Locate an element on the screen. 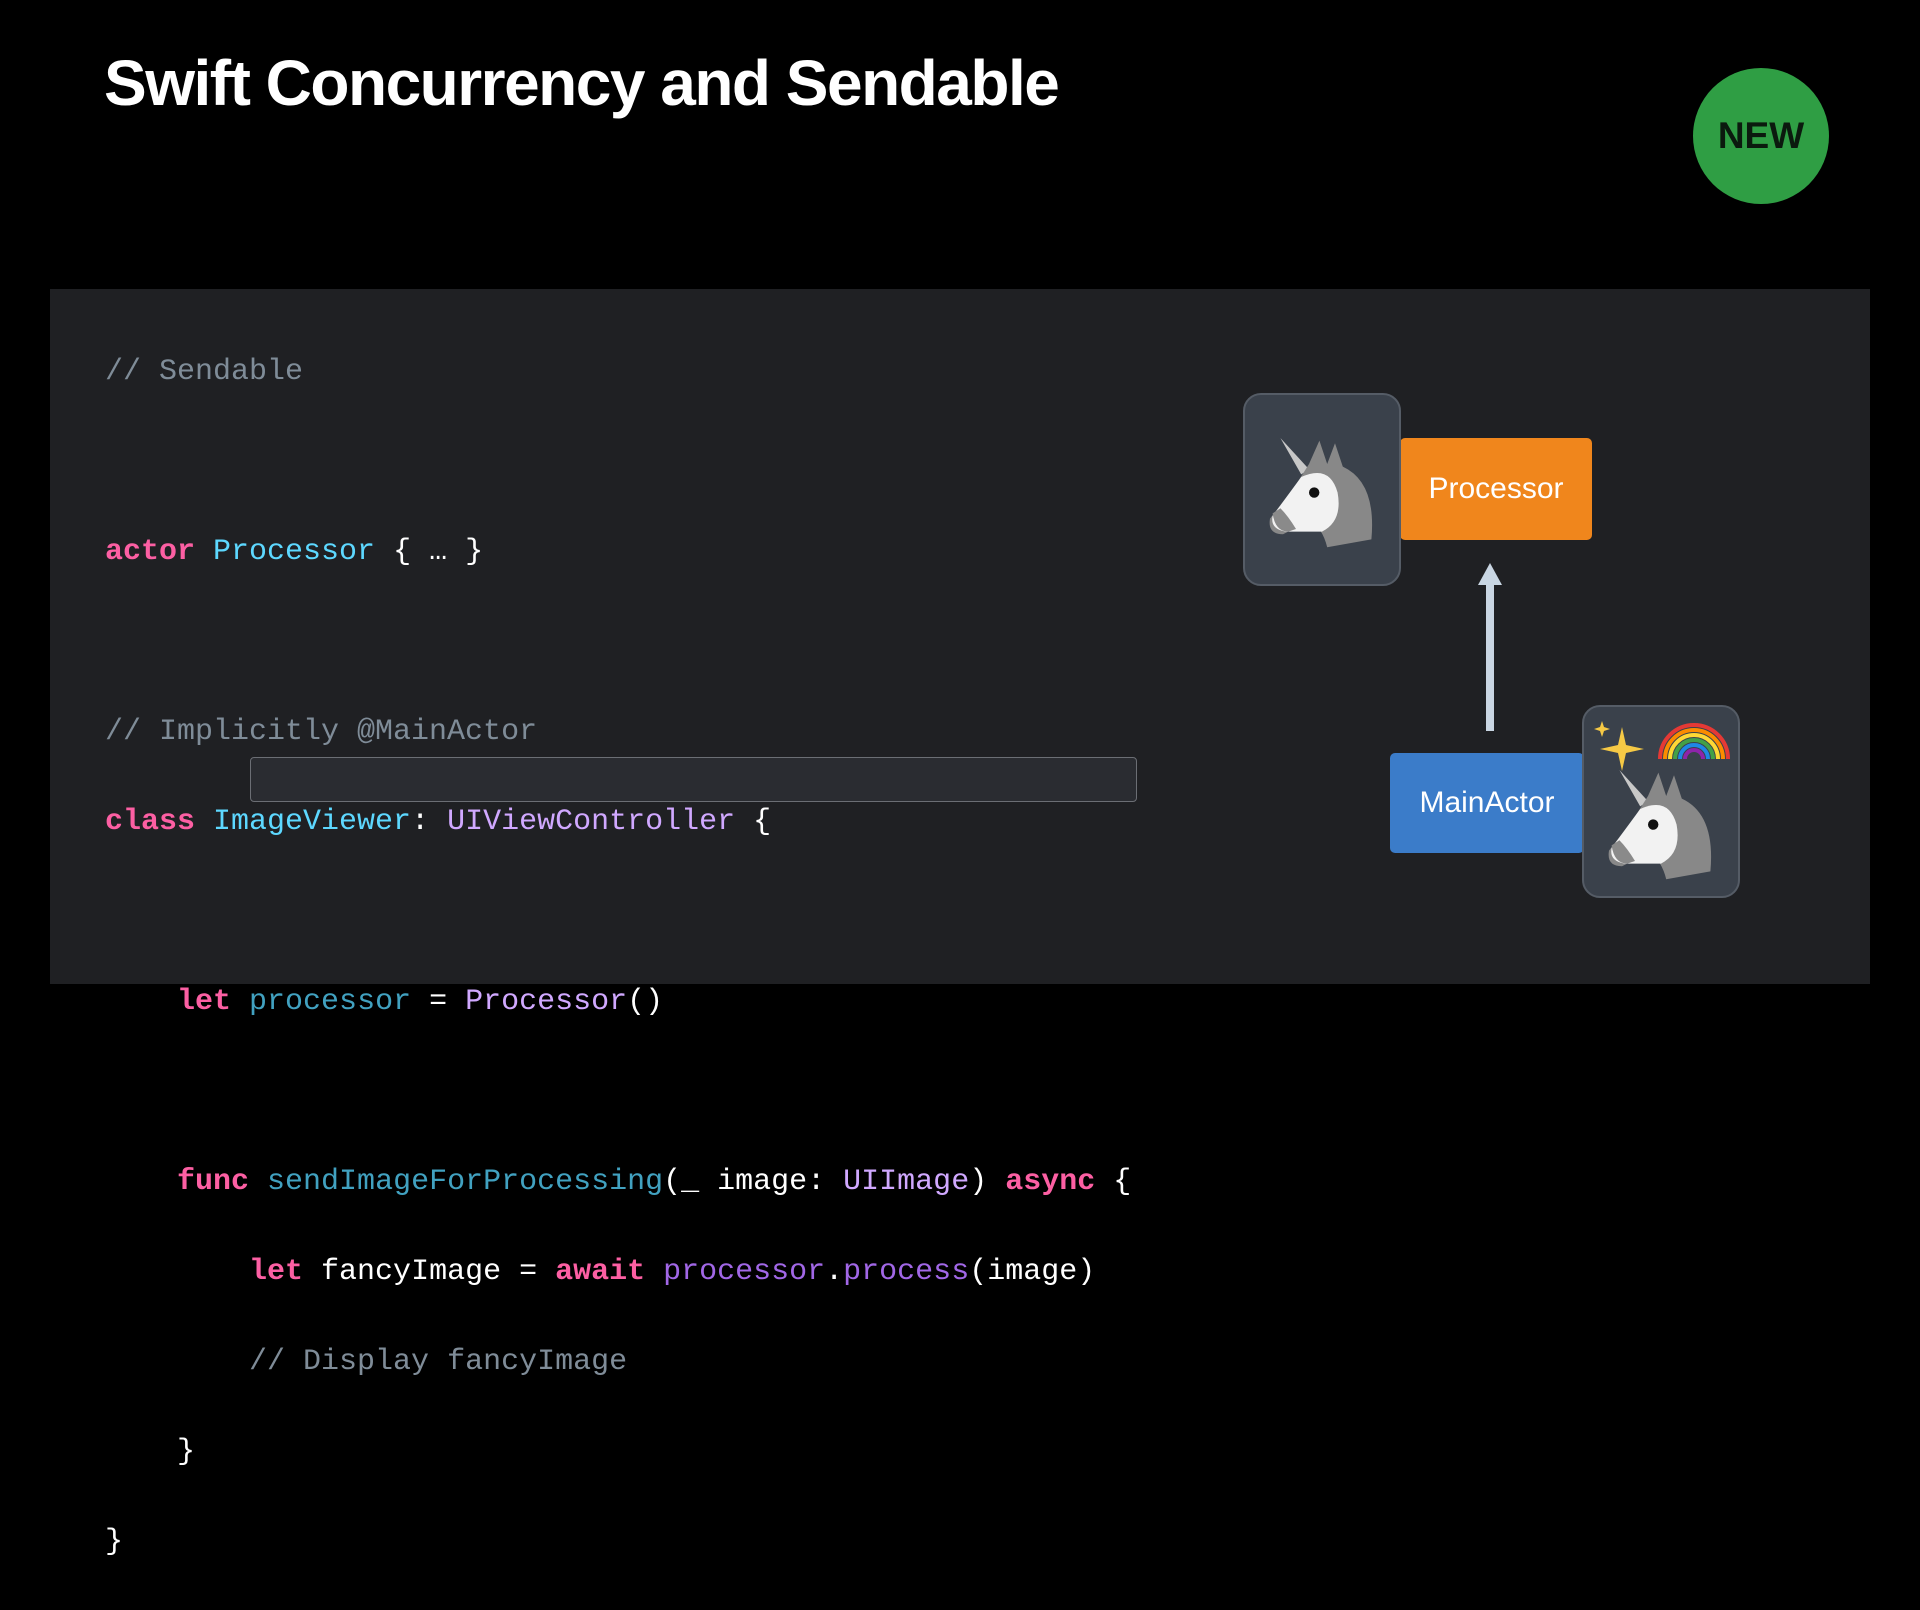  code-comment: // Sendable is located at coordinates (204, 372).